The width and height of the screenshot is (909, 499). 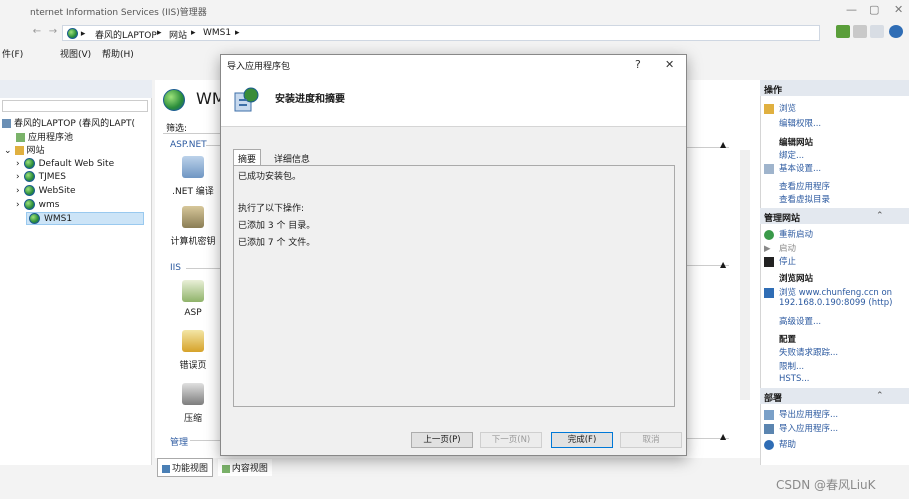 What do you see at coordinates (46, 190) in the screenshot?
I see `tree-item-website: › WebSite` at bounding box center [46, 190].